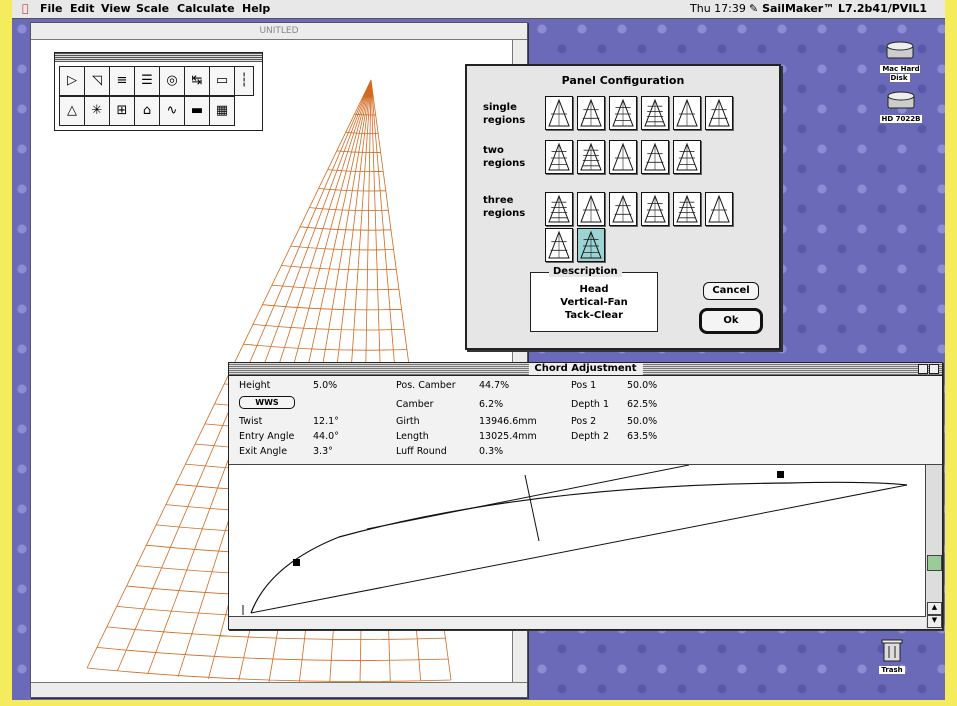  I want to click on pos2-value: 50.0%, so click(642, 421).